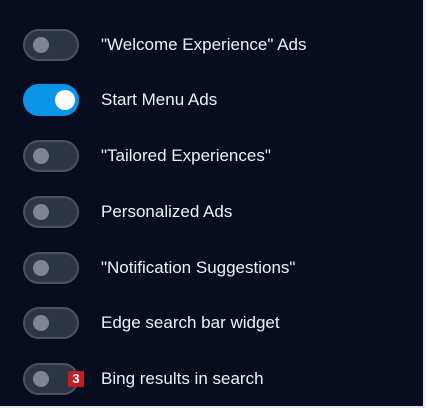  Describe the element at coordinates (167, 211) in the screenshot. I see `personalized-ads-label: Personalized Ads` at that location.